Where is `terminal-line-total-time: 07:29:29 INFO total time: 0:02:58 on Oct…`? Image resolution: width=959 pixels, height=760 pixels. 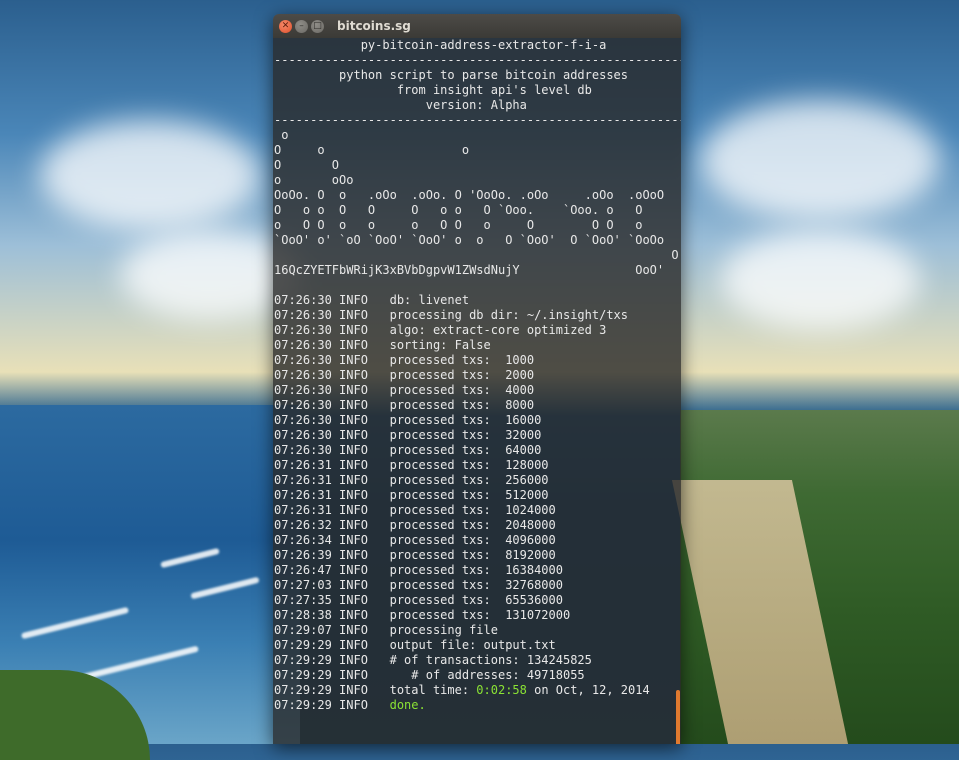 terminal-line-total-time: 07:29:29 INFO total time: 0:02:58 on Oct… is located at coordinates (462, 690).